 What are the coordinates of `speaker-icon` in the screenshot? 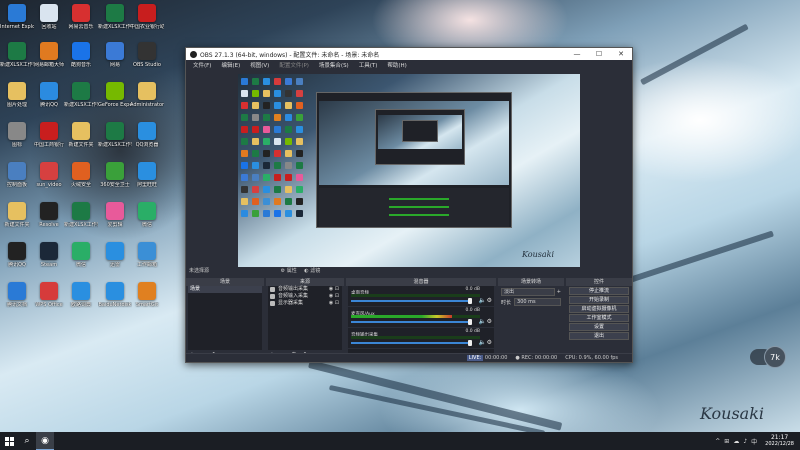 It's located at (272, 289).